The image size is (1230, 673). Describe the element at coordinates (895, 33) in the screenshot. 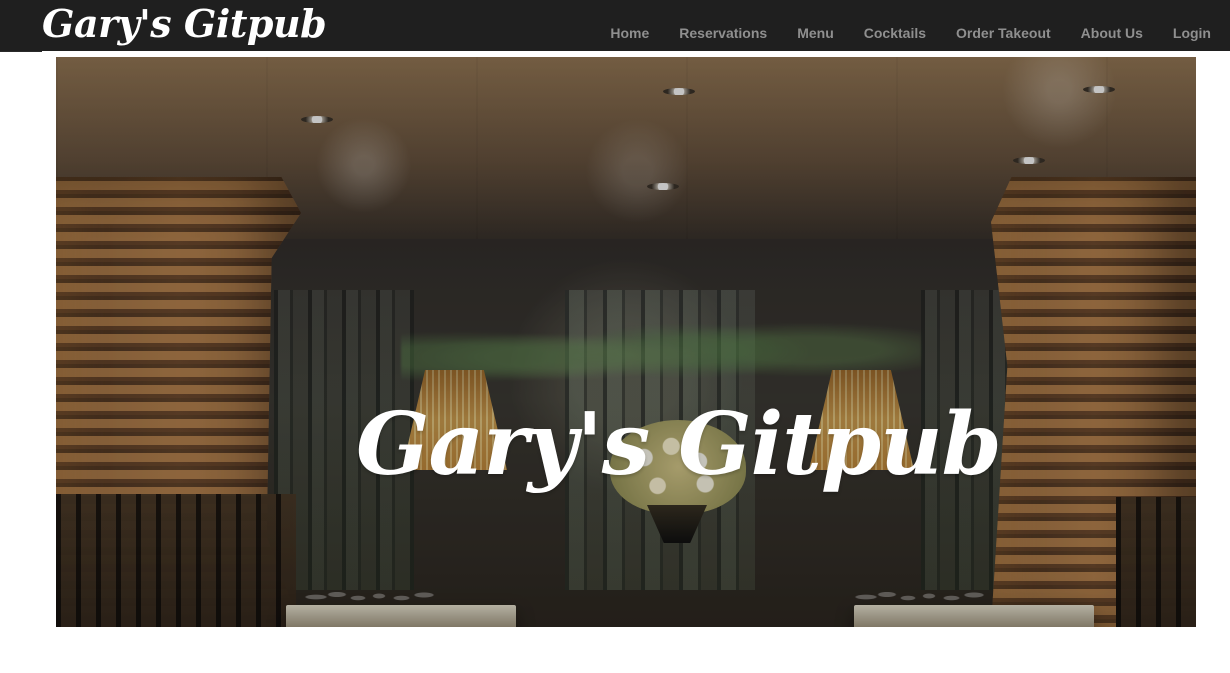

I see `nav-cocktails-link: Cocktails` at that location.